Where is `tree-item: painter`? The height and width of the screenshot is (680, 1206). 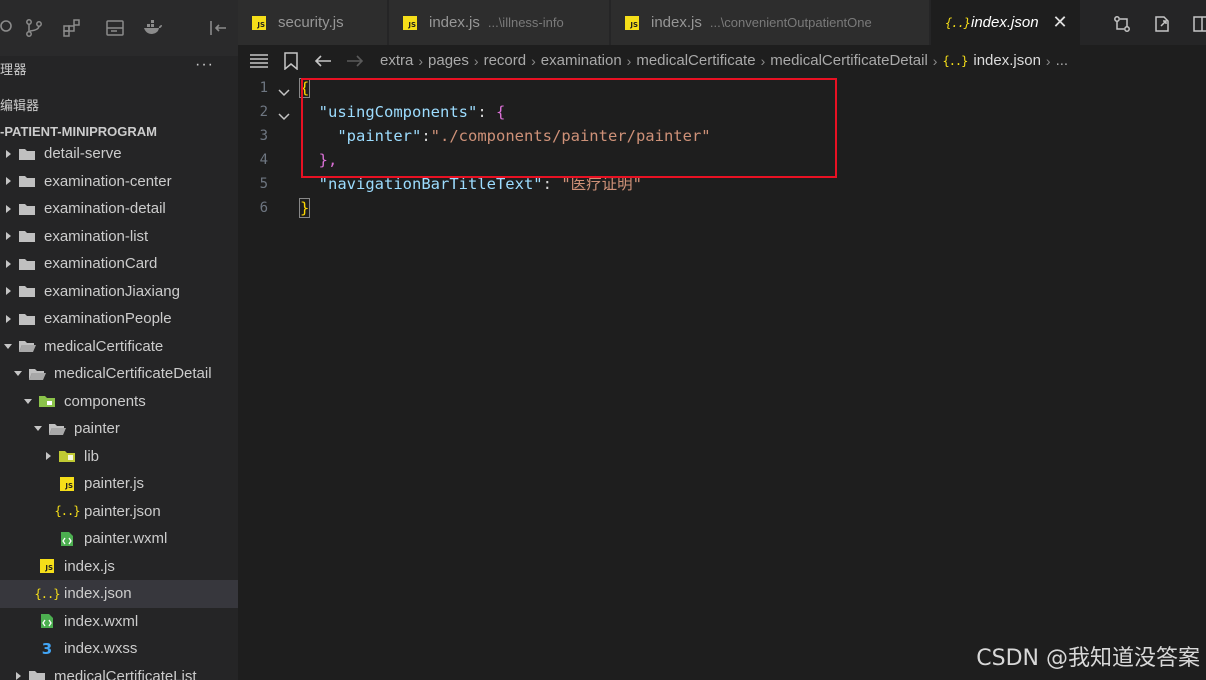
tree-item: painter is located at coordinates (119, 429).